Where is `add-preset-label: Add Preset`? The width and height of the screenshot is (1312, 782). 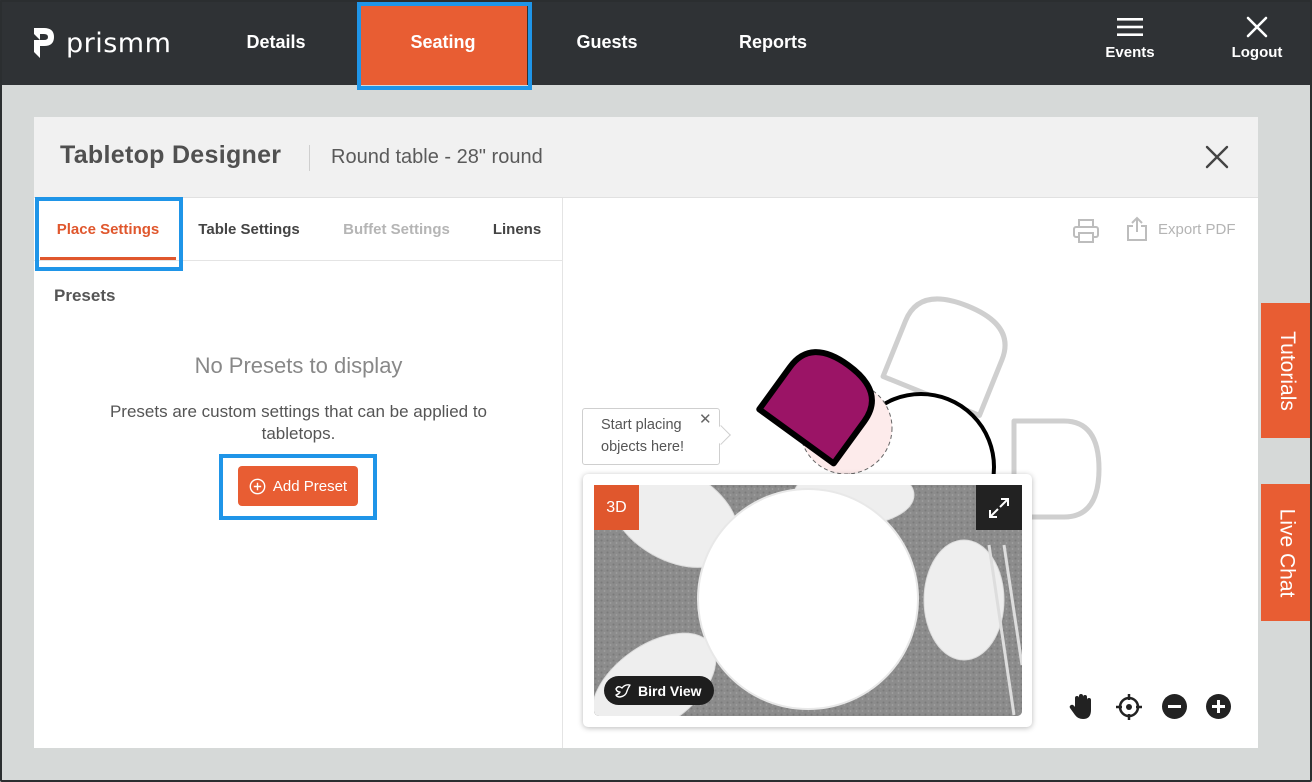 add-preset-label: Add Preset is located at coordinates (310, 486).